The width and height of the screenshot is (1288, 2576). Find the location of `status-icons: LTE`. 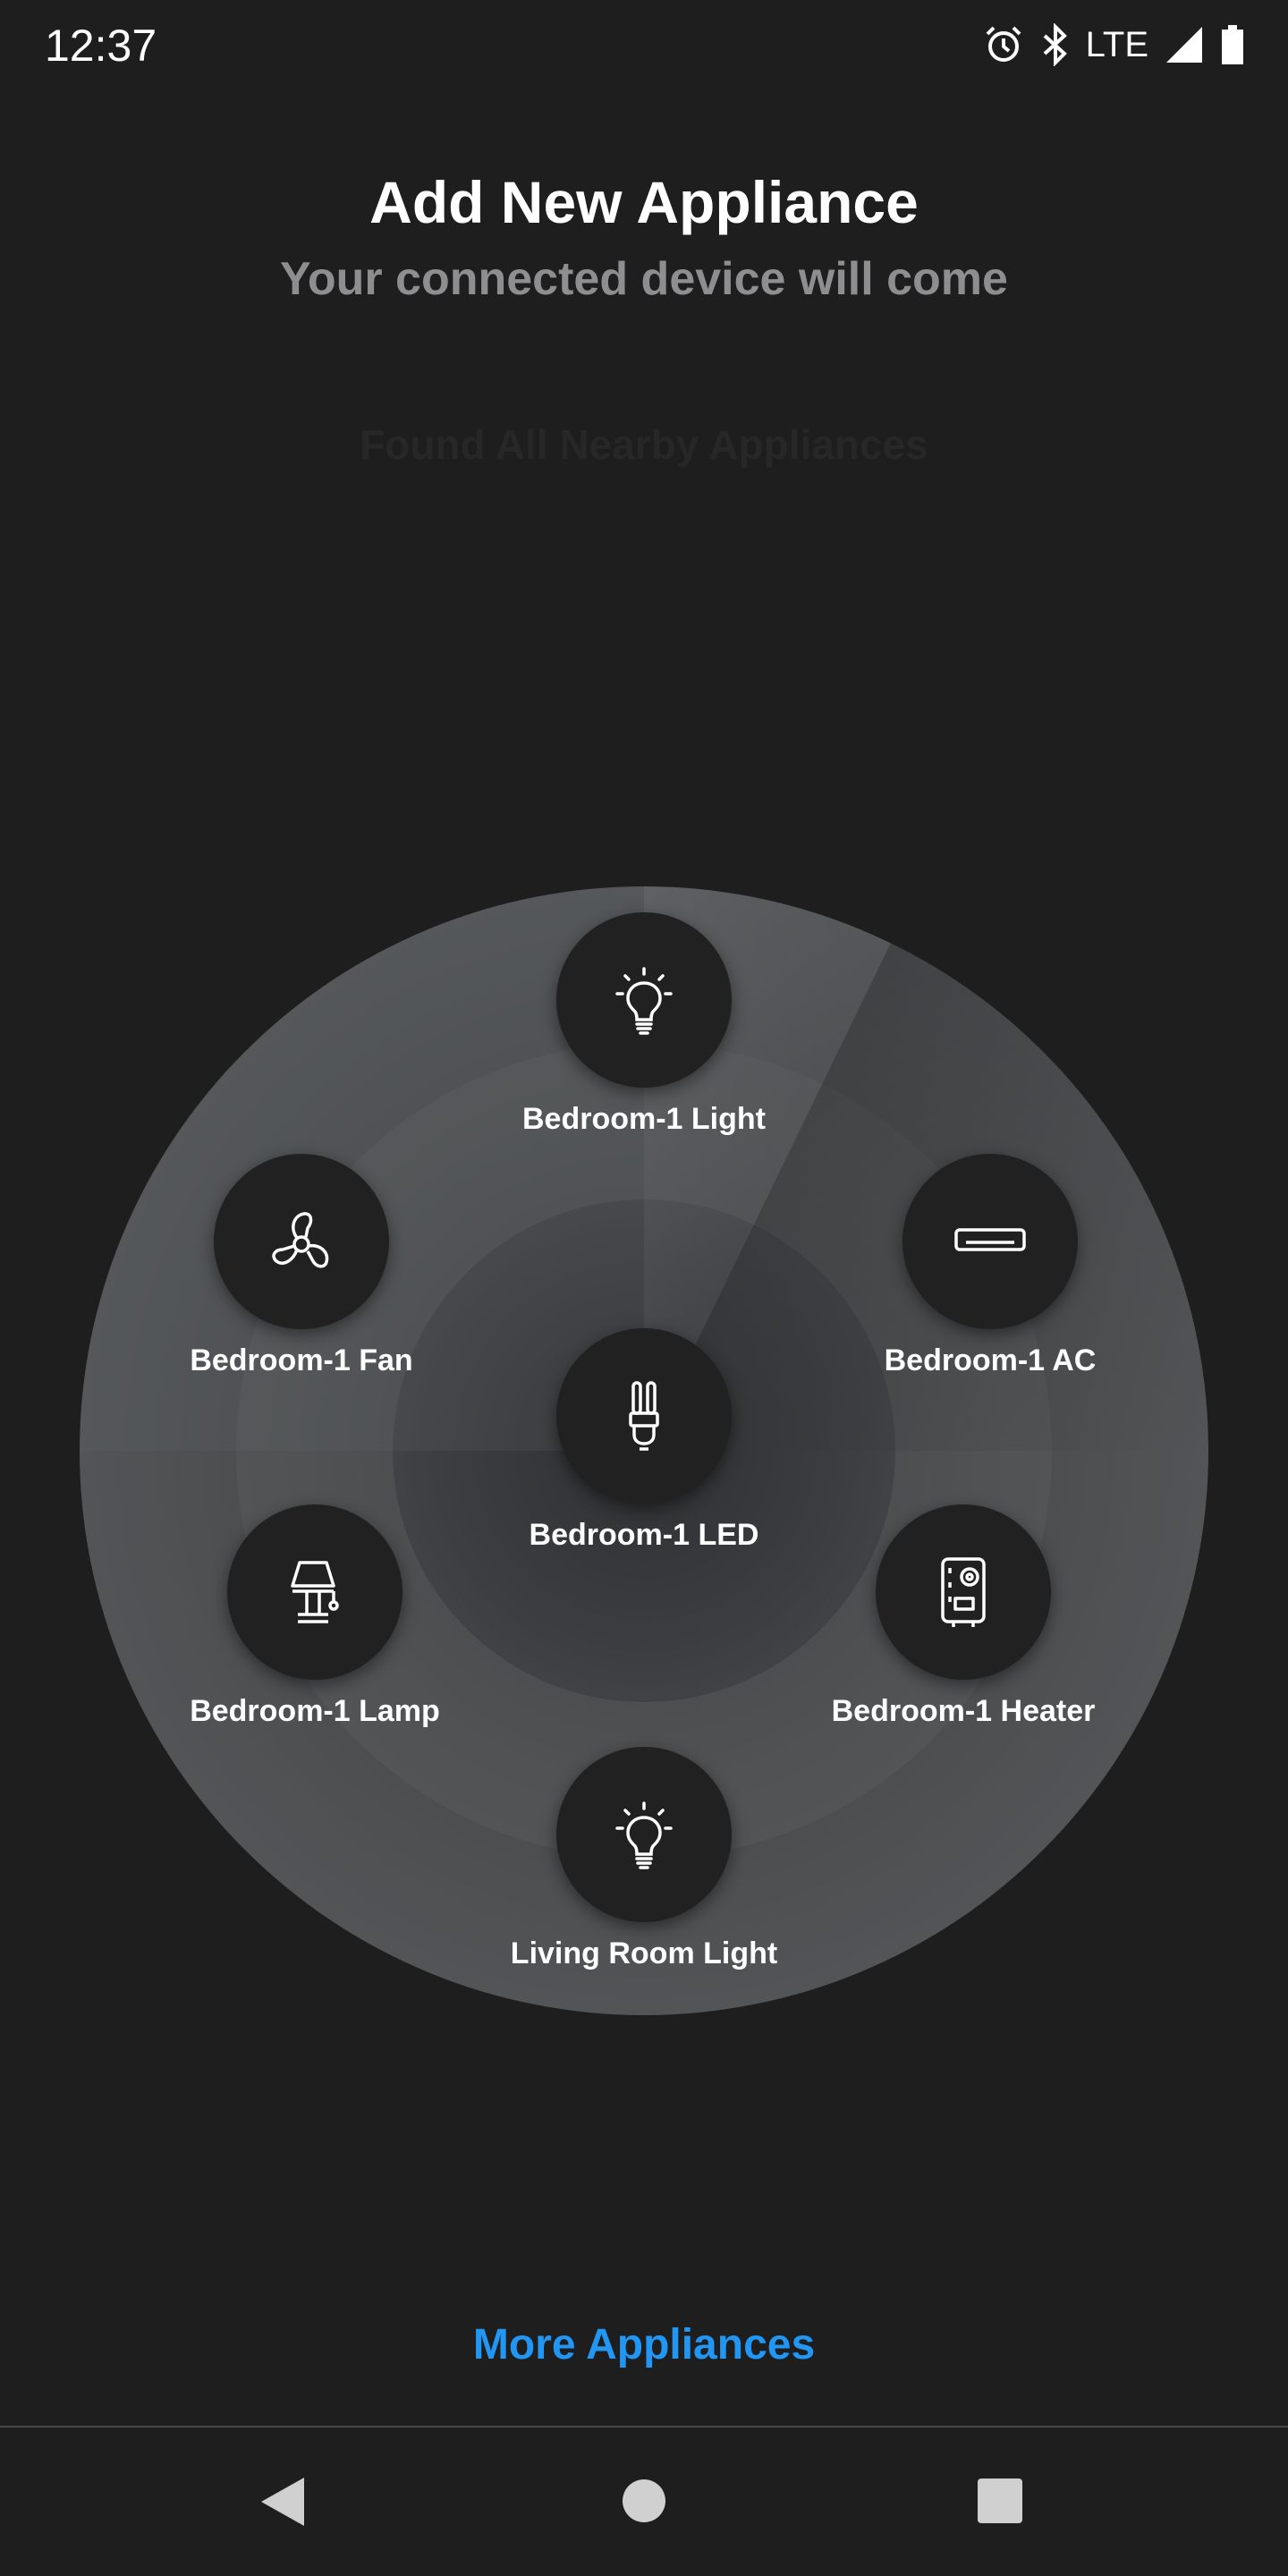

status-icons: LTE is located at coordinates (1113, 45).